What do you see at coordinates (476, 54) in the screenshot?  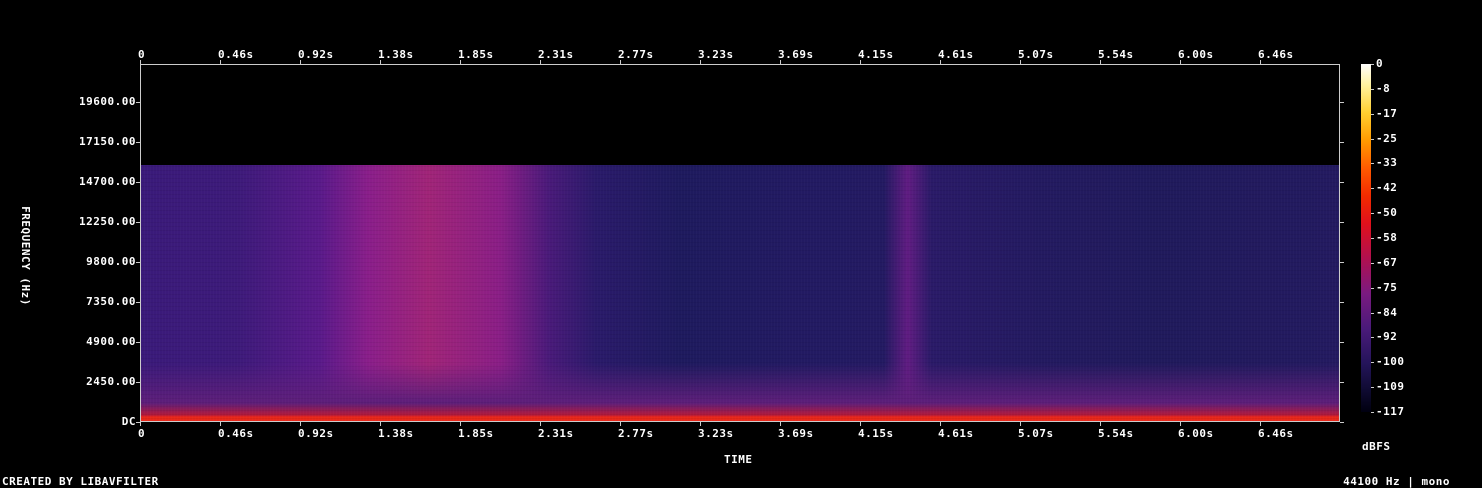 I see `x-tick-label-top: 1.85s` at bounding box center [476, 54].